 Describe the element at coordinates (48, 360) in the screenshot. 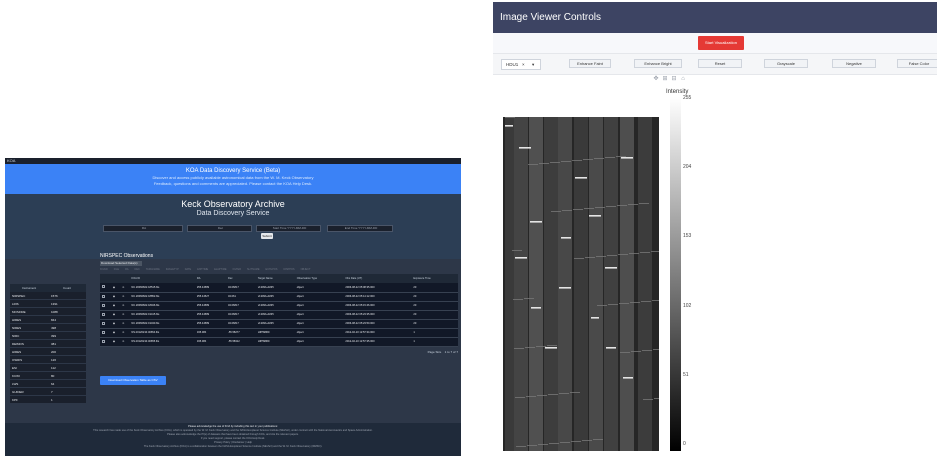

I see `instrument-row: OSIRIS 126` at that location.